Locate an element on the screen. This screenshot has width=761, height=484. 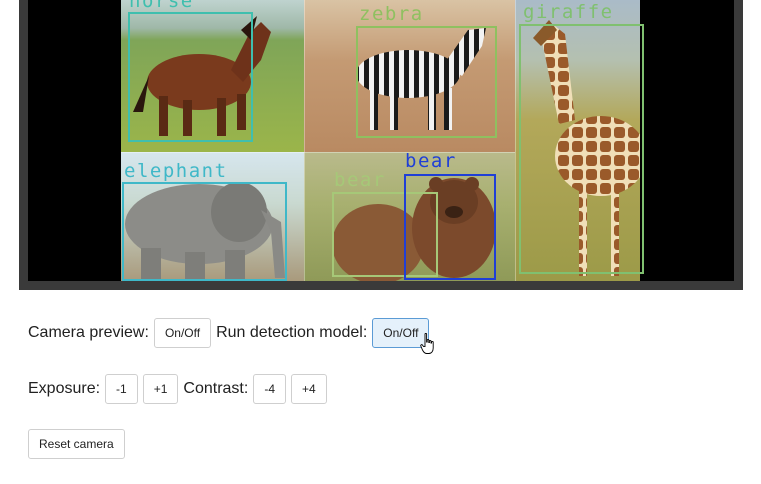
exposure-increase-button: +1 is located at coordinates (160, 389).